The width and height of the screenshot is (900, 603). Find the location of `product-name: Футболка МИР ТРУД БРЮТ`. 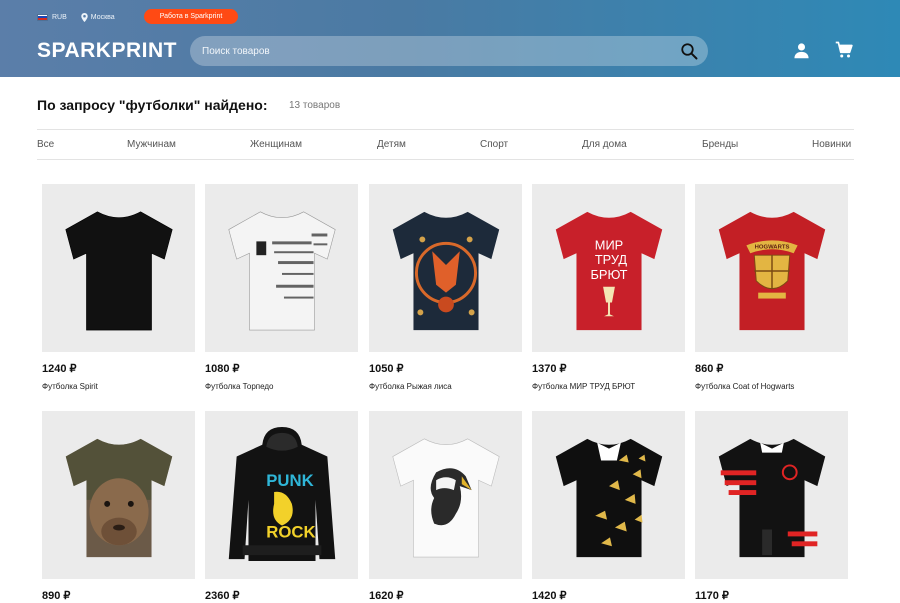

product-name: Футболка МИР ТРУД БРЮТ is located at coordinates (608, 386).